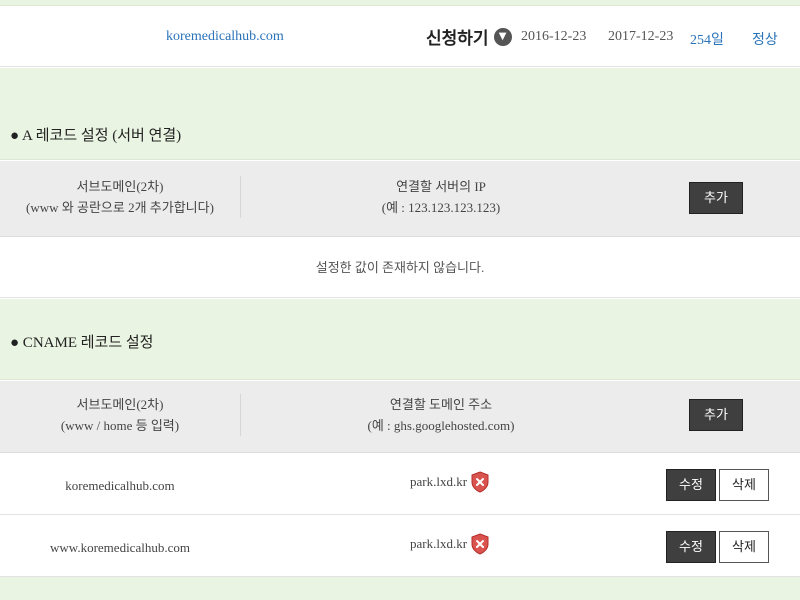 The image size is (800, 600). Describe the element at coordinates (457, 38) in the screenshot. I see `apply-label: 신청하기` at that location.